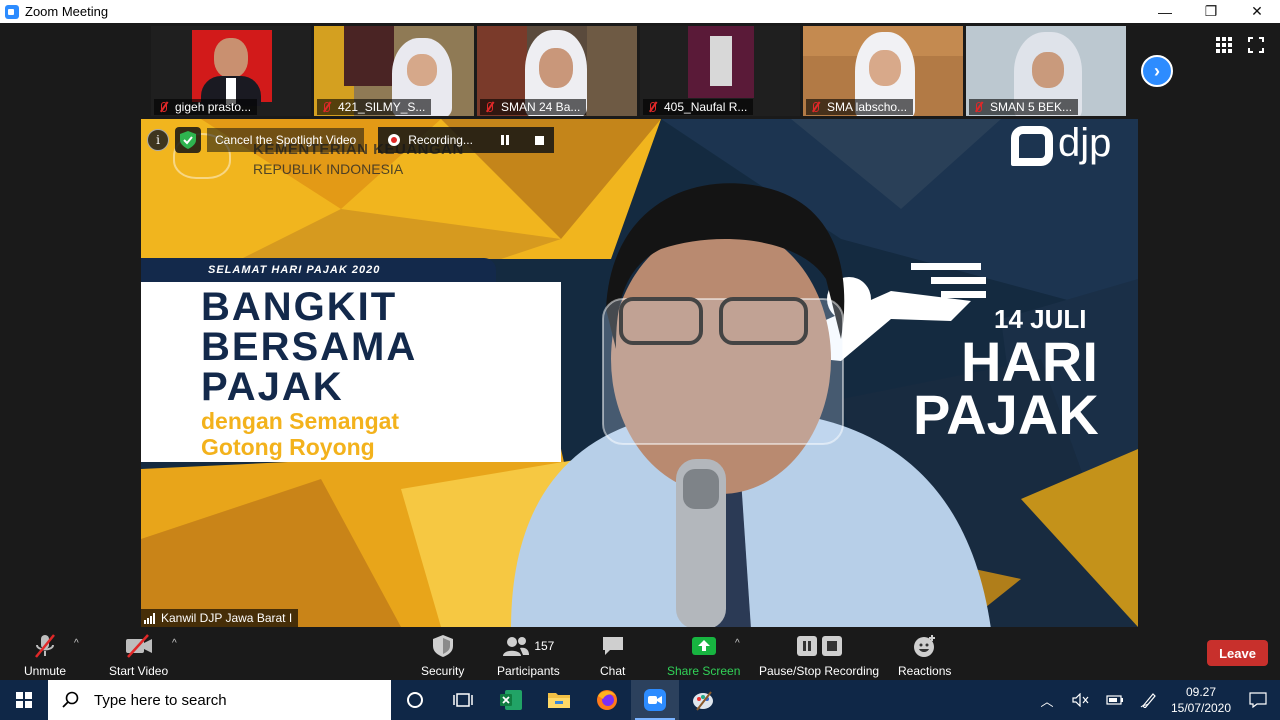 The height and width of the screenshot is (720, 1280). What do you see at coordinates (1157, 71) in the screenshot?
I see `next-page-button: ›` at bounding box center [1157, 71].